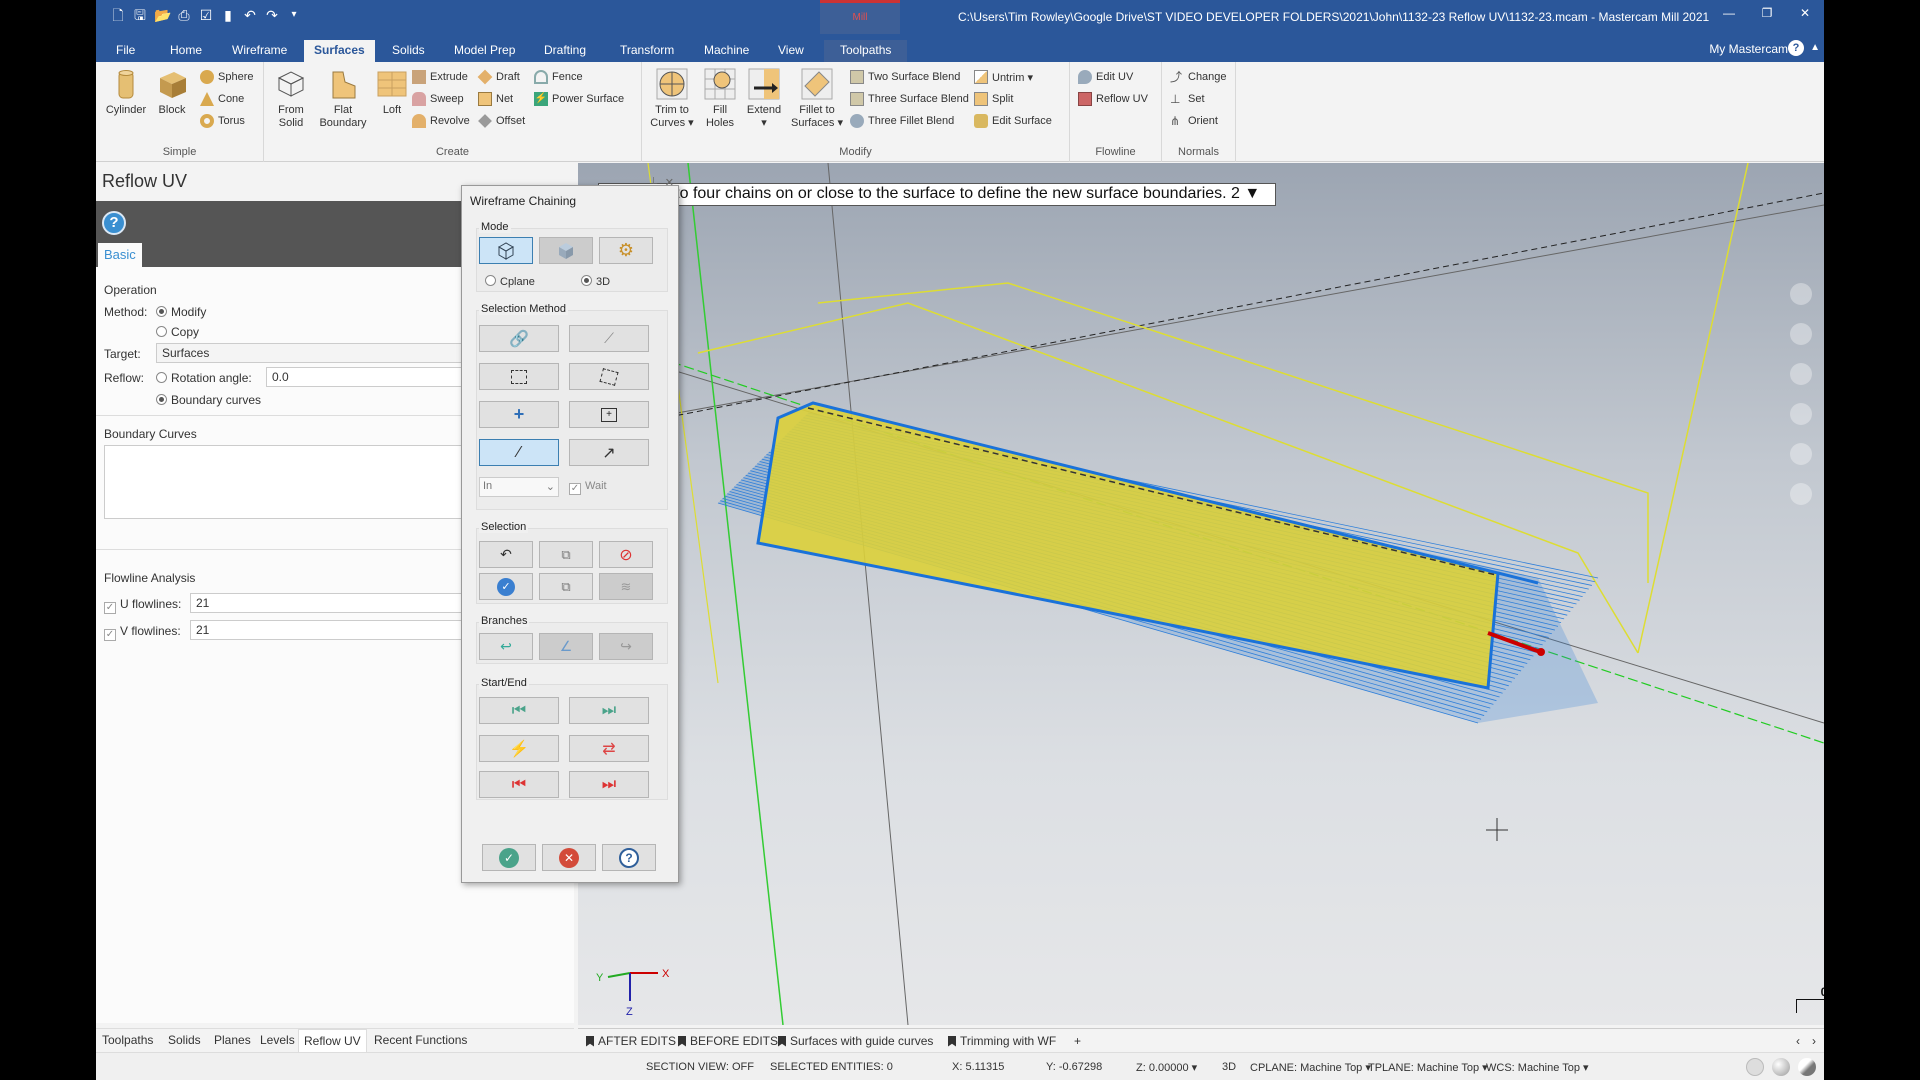 Image resolution: width=1920 pixels, height=1080 pixels. I want to click on edit-surface-button: Edit Surface, so click(1013, 121).